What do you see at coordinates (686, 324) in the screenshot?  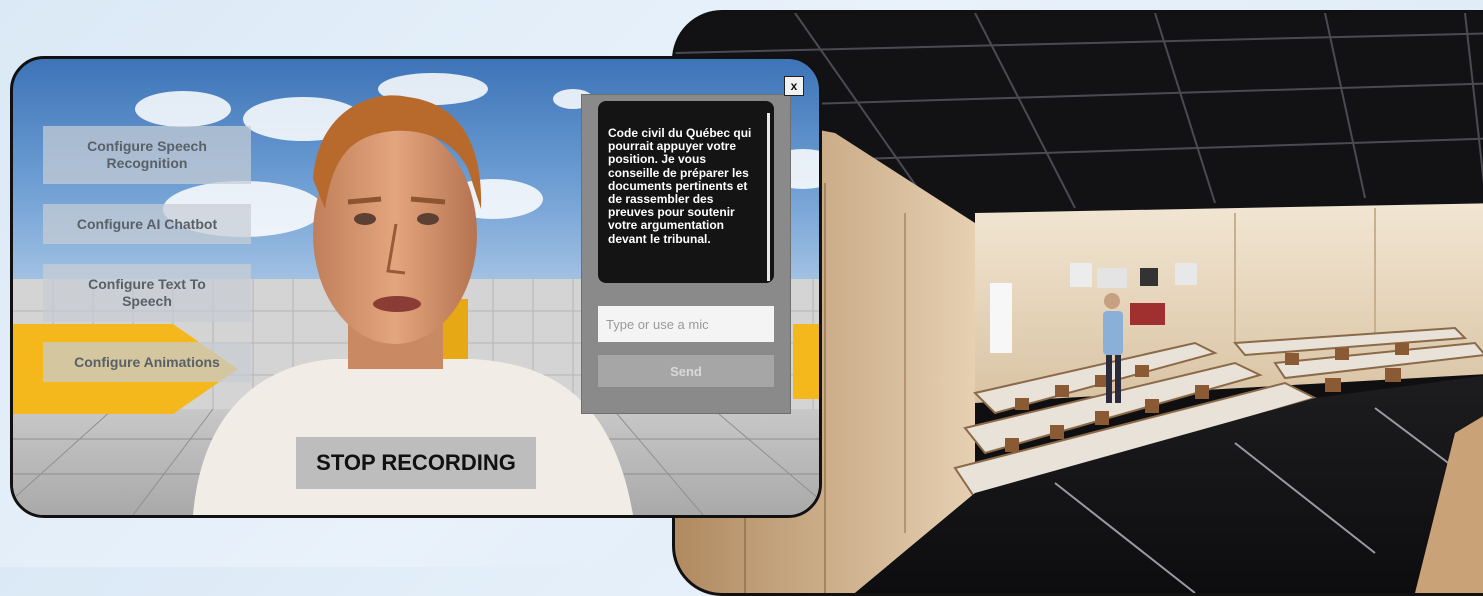 I see `chat-input` at bounding box center [686, 324].